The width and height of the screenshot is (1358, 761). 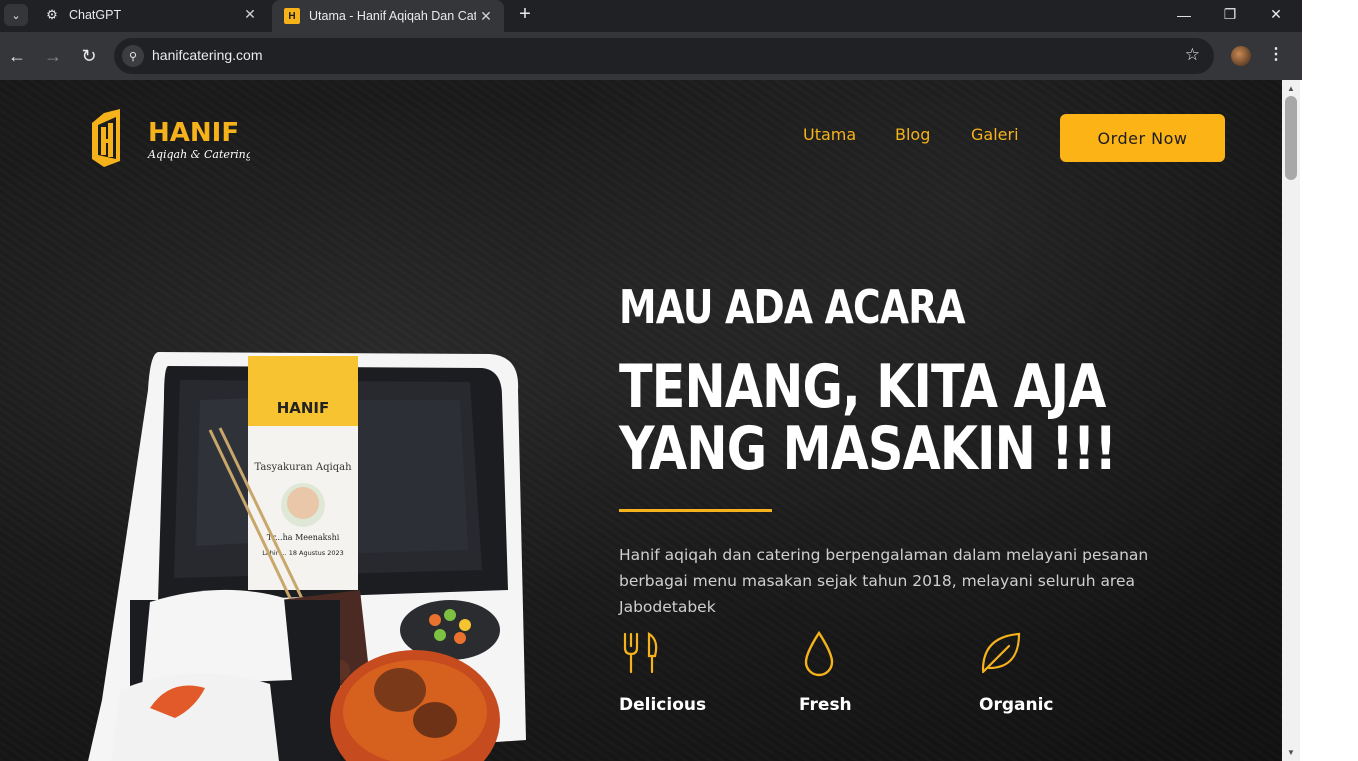 What do you see at coordinates (17, 56) in the screenshot?
I see `back-button: ←` at bounding box center [17, 56].